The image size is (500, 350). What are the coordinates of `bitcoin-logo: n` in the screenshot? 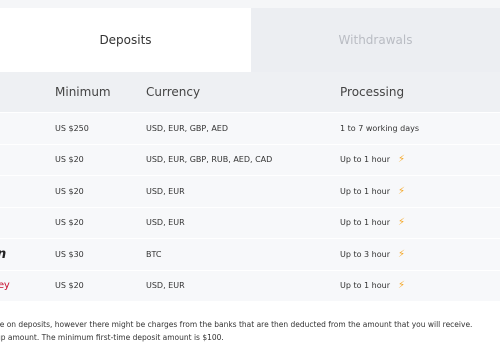 It's located at (3, 254).